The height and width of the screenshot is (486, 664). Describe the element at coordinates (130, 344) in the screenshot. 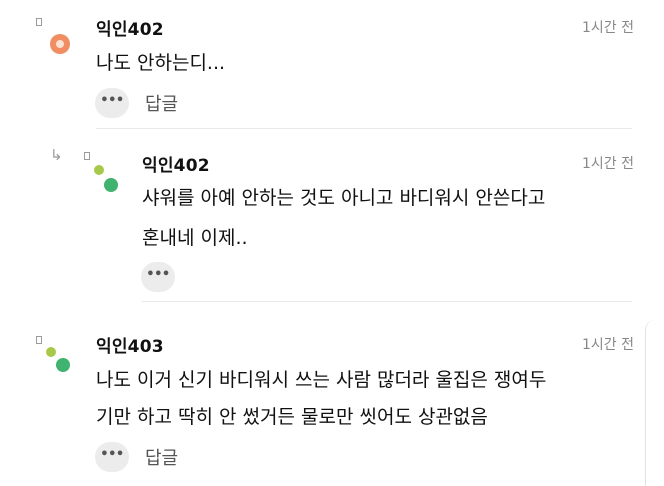

I see `comment-author: 익인403` at that location.